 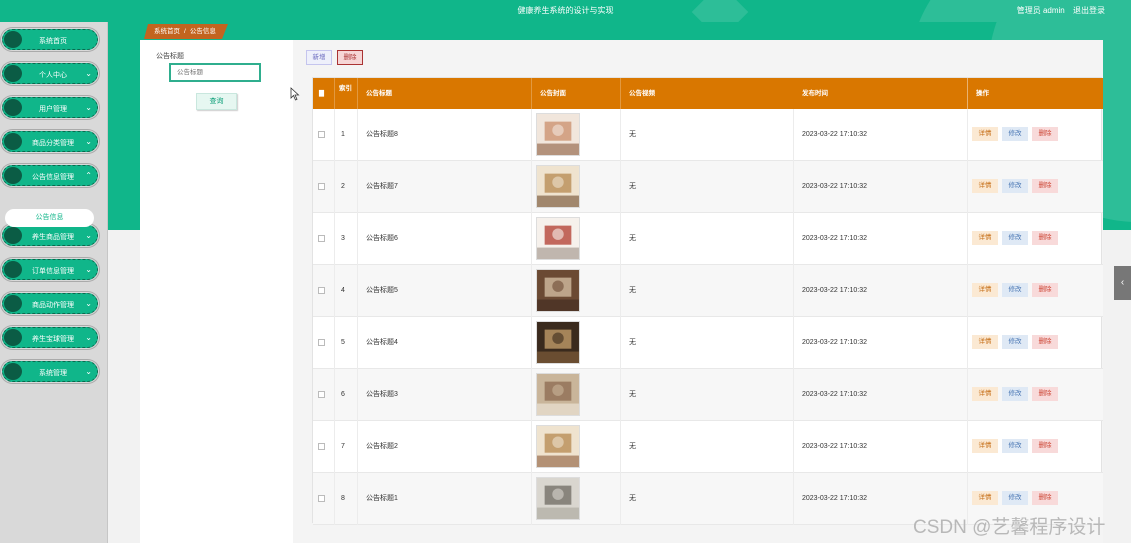 I want to click on menu-label: 商品动作管理, so click(x=53, y=305).